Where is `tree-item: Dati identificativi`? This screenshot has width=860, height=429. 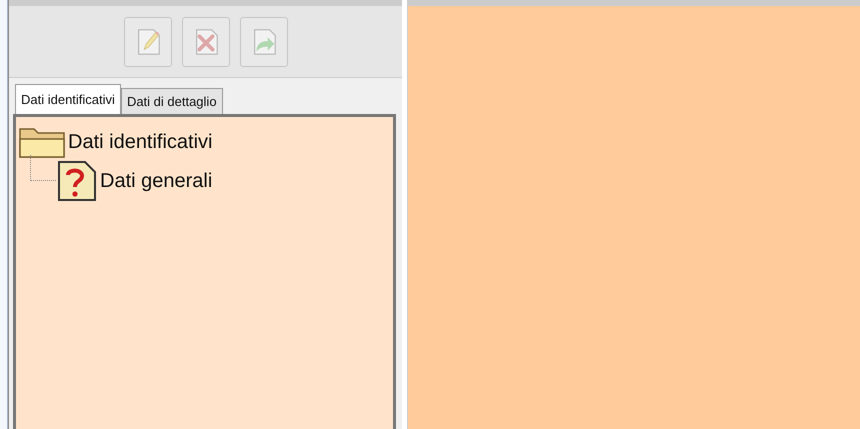
tree-item: Dati identificativi is located at coordinates (140, 142).